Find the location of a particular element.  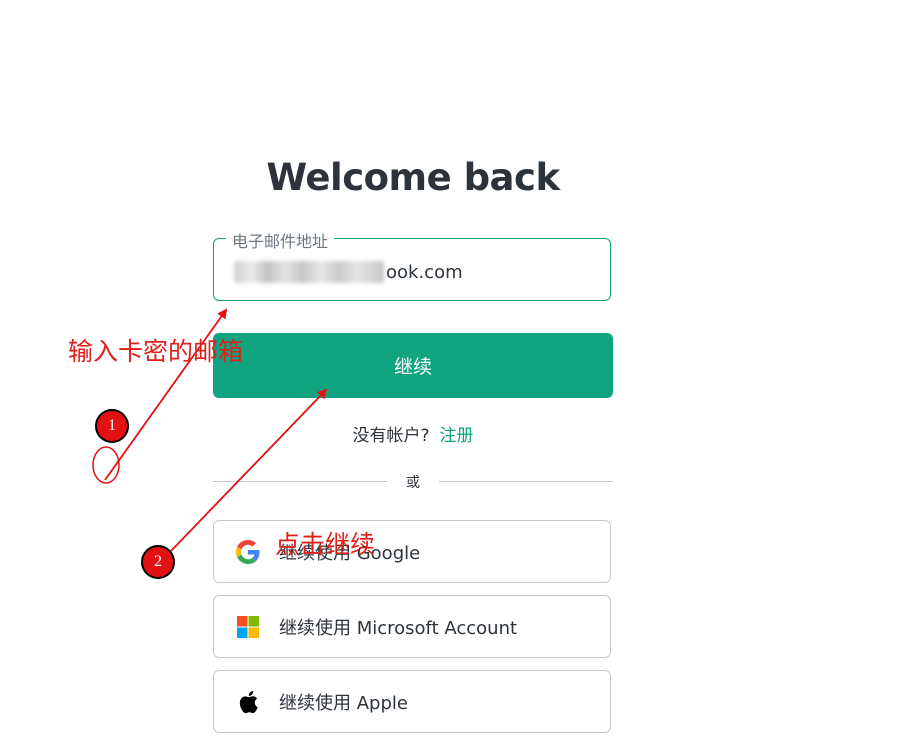

email-field-label: 电子邮件地址 is located at coordinates (280, 240).